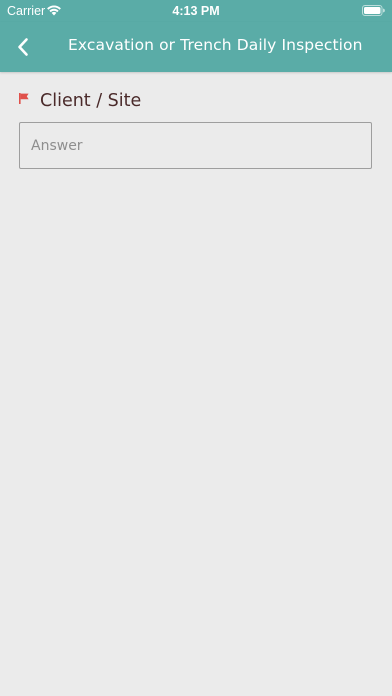 The height and width of the screenshot is (696, 392). What do you see at coordinates (215, 45) in the screenshot?
I see `page-title: Excavation or Trench Daily Inspection` at bounding box center [215, 45].